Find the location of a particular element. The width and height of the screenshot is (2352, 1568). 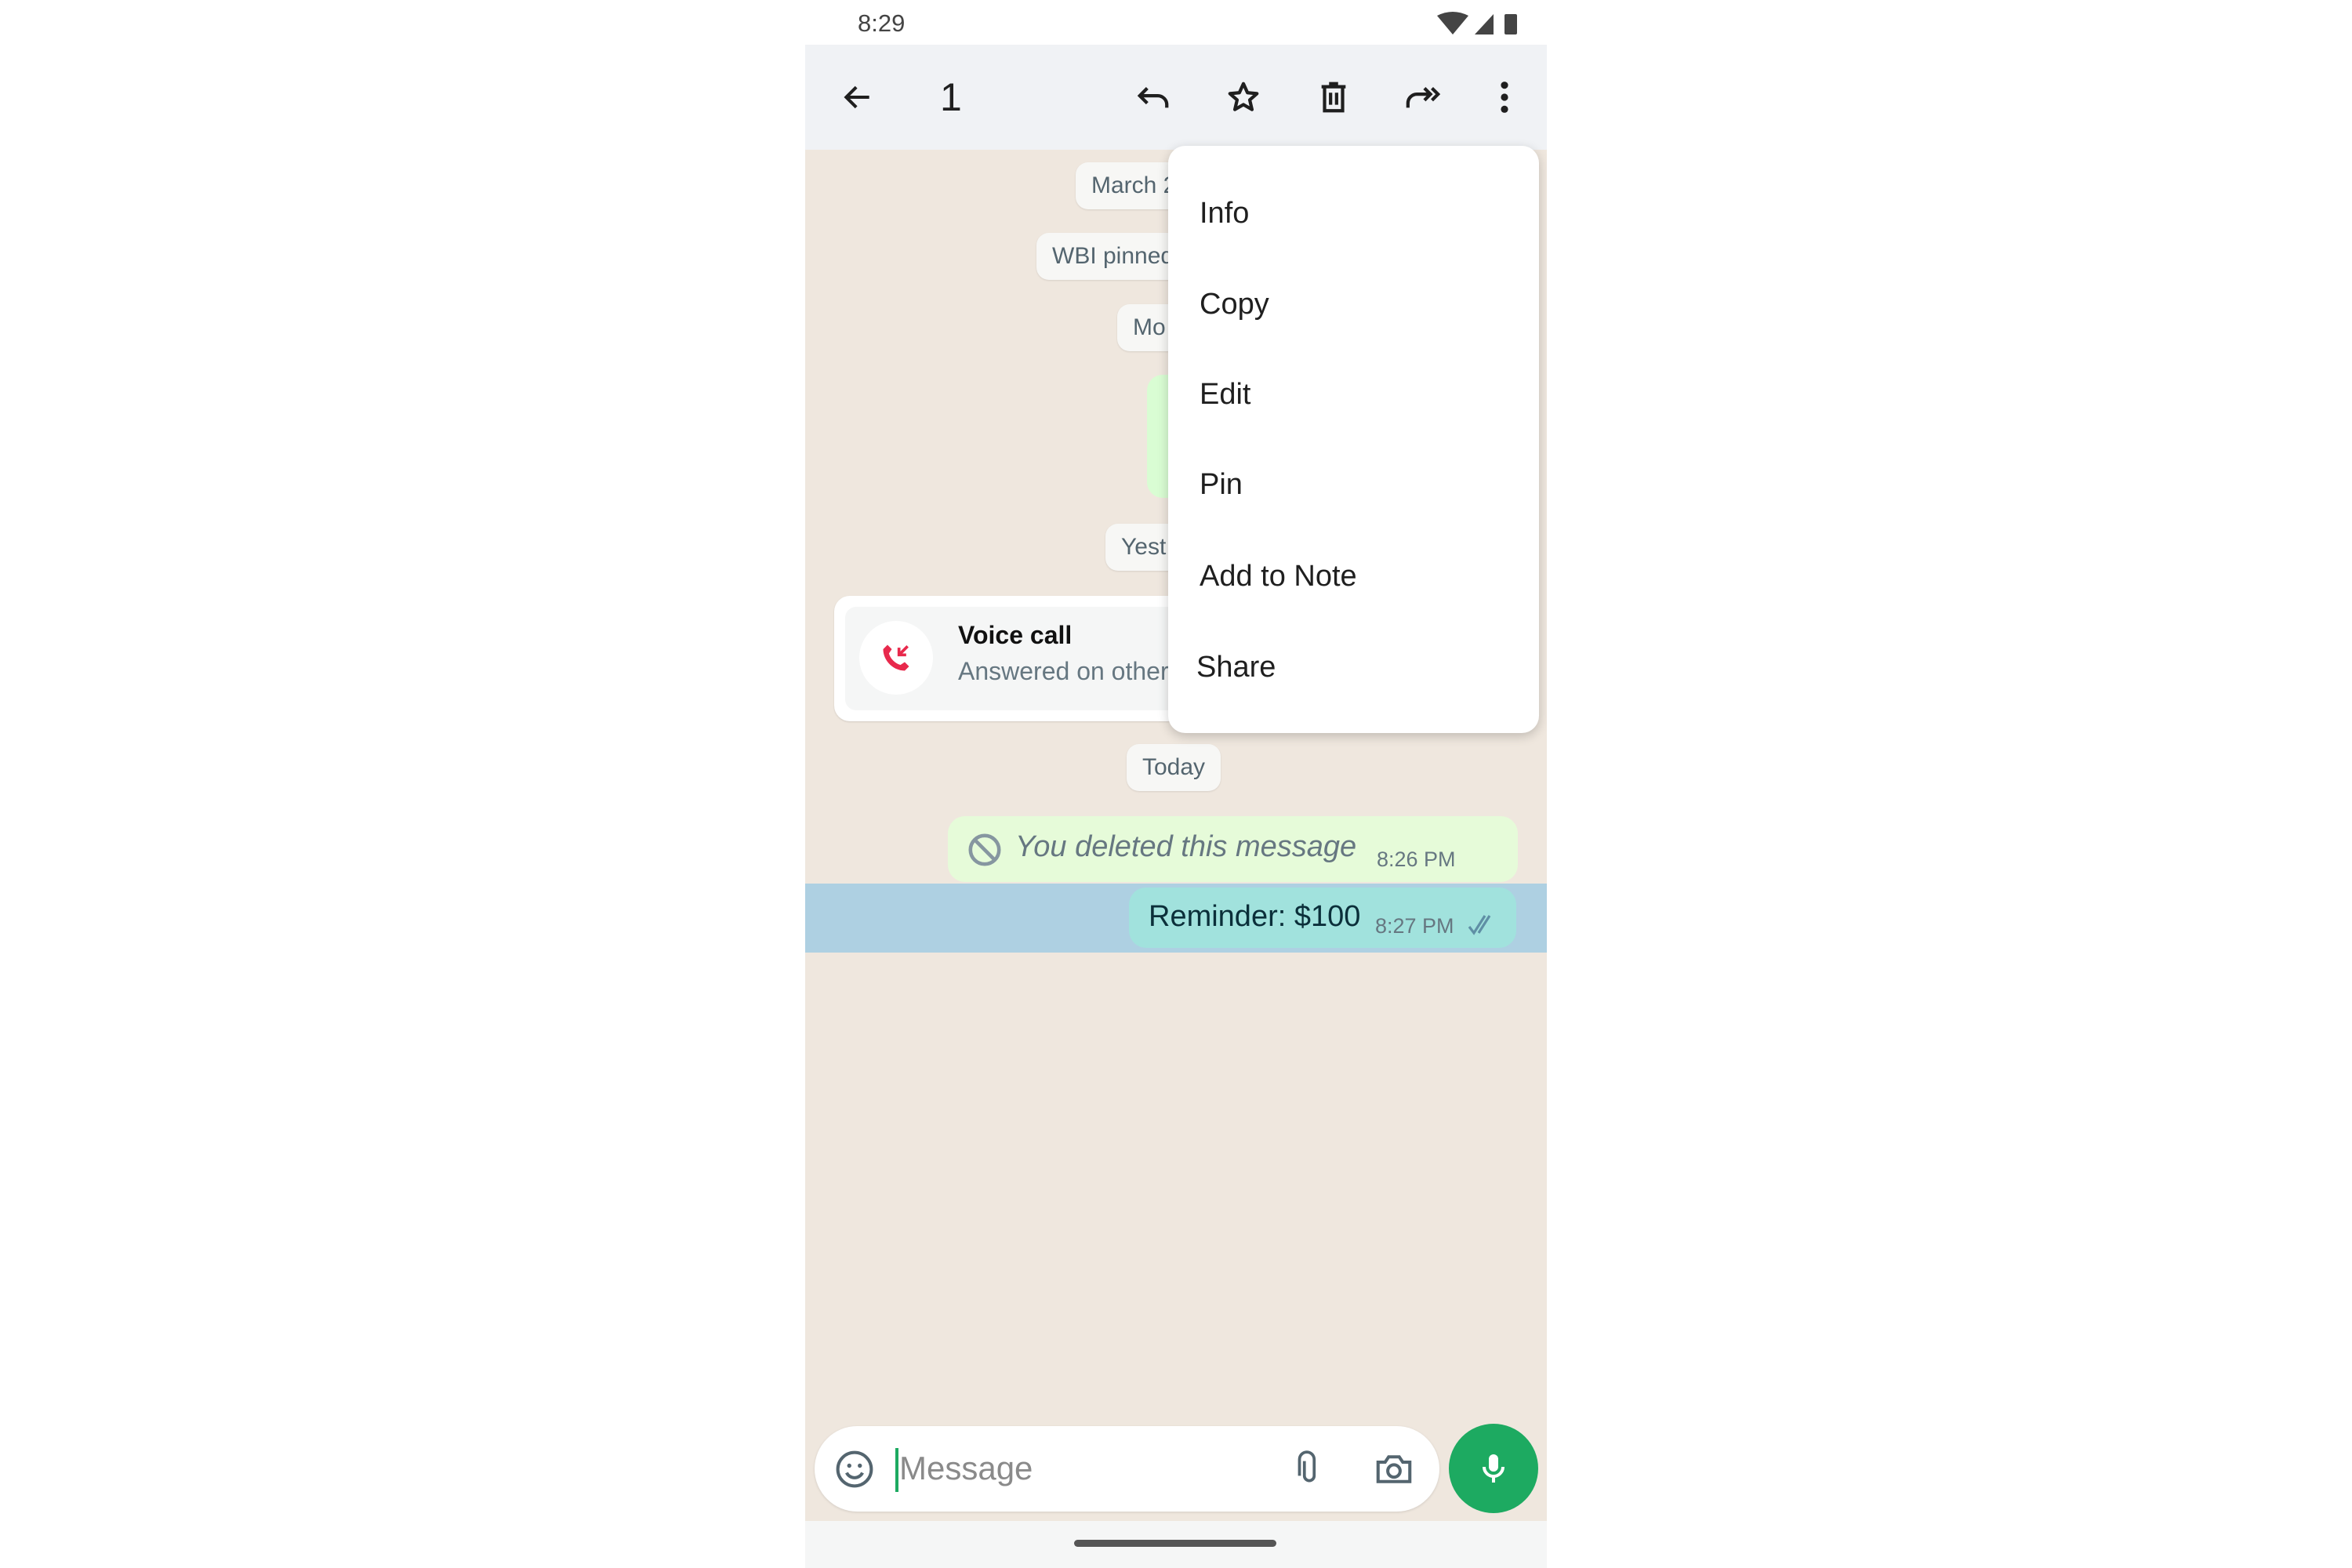

menu-item-copy: Copy is located at coordinates (1353, 304).